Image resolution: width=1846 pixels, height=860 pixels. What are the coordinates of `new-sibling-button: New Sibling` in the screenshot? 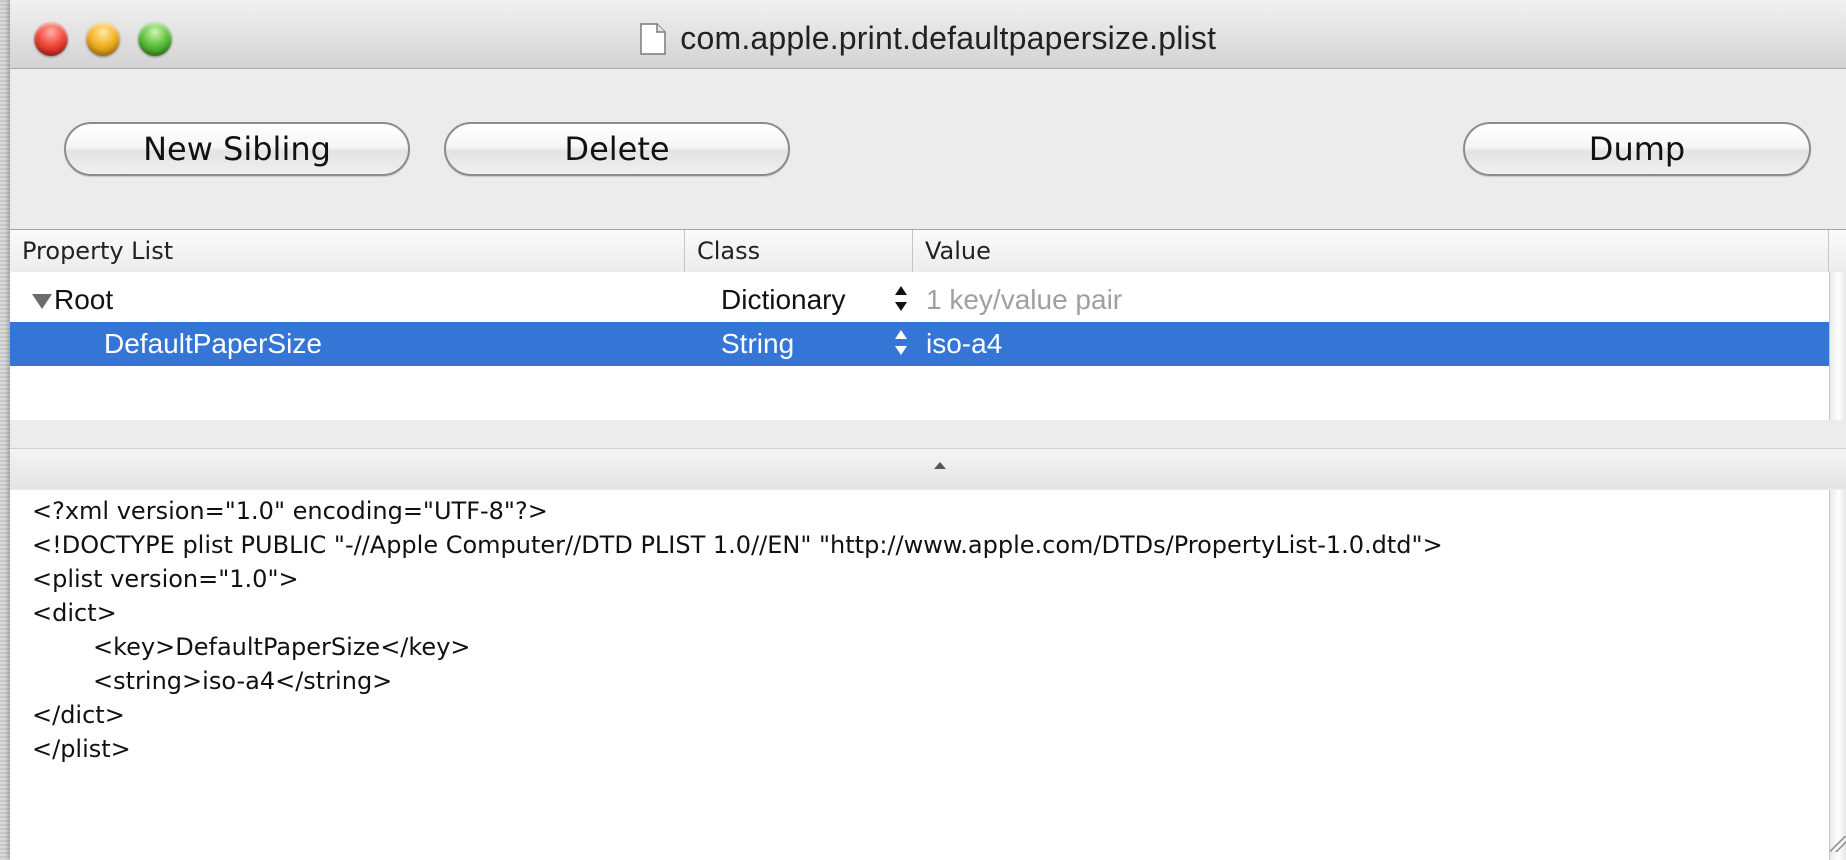 It's located at (237, 149).